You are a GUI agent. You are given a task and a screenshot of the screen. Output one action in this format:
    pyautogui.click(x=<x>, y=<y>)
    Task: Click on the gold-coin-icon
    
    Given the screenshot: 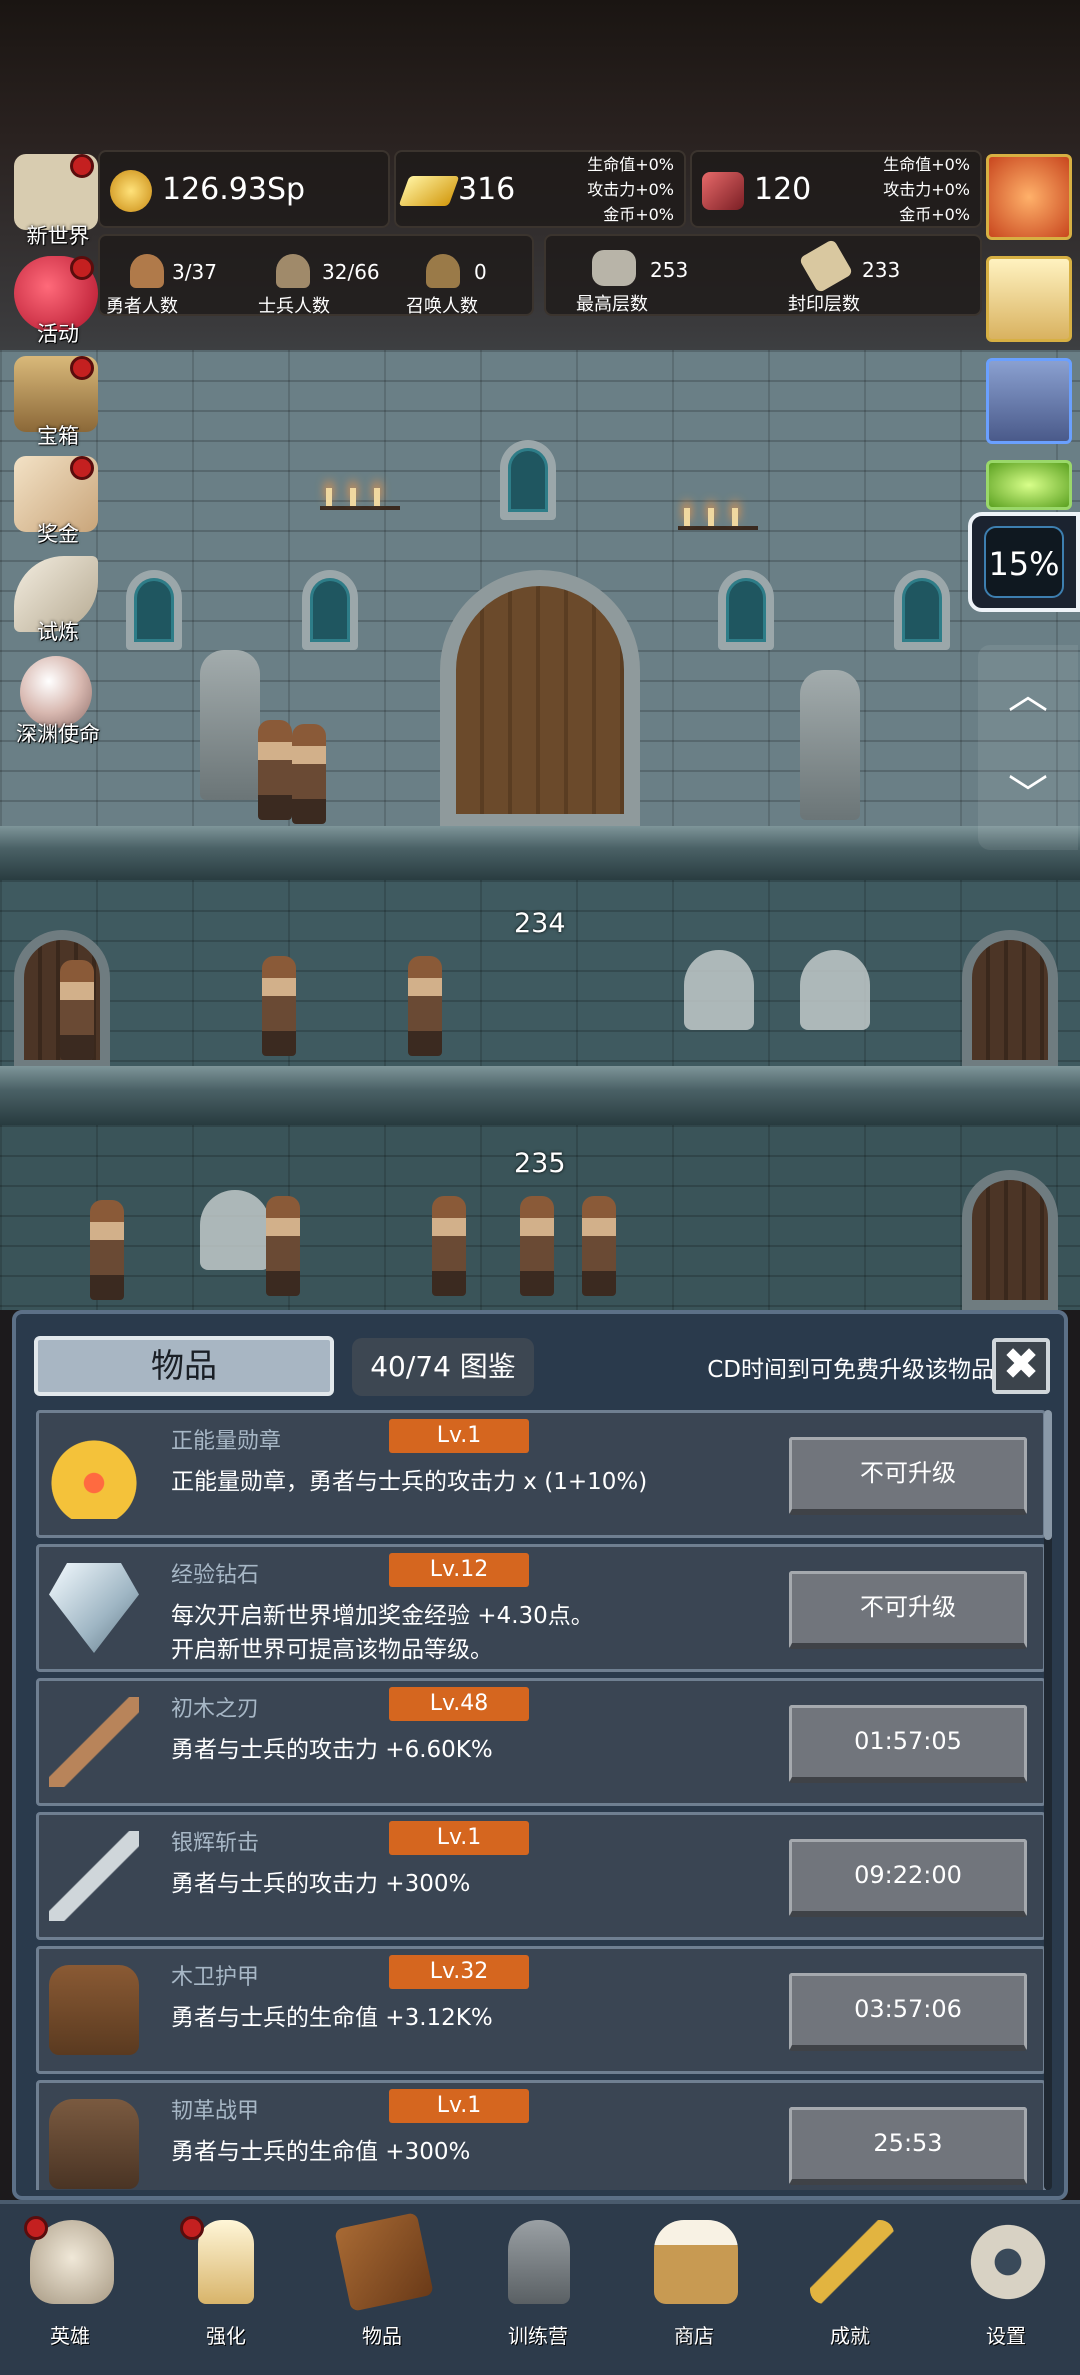 What is the action you would take?
    pyautogui.click(x=131, y=191)
    